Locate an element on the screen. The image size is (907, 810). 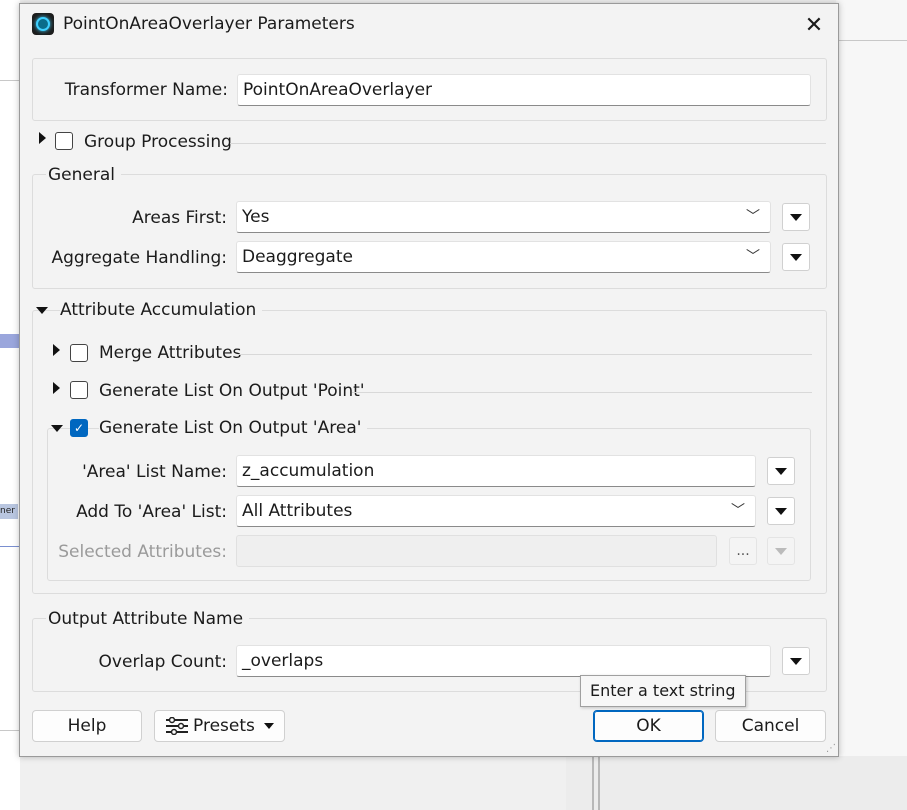
dialog-title: PointOnAreaOverlayer Parameters is located at coordinates (209, 24).